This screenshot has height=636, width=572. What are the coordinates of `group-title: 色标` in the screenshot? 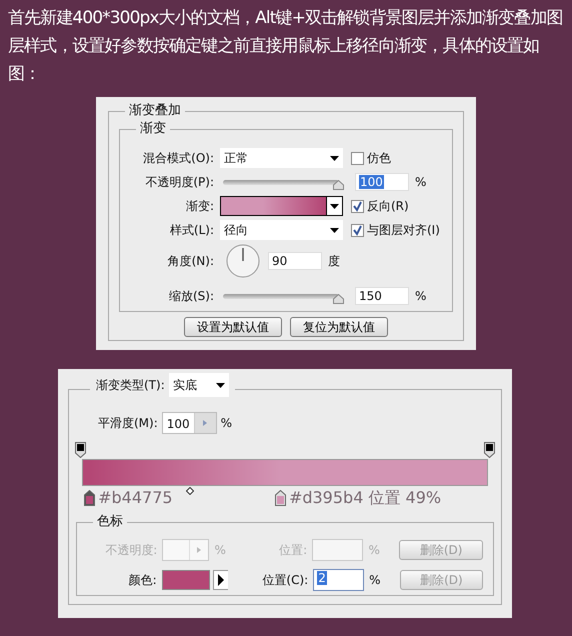 It's located at (110, 522).